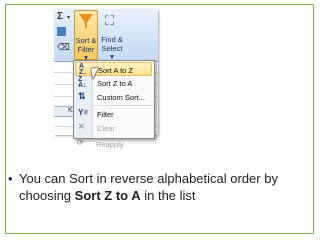 This screenshot has width=320, height=240. Describe the element at coordinates (83, 112) in the screenshot. I see `filter-icon: Y=` at that location.